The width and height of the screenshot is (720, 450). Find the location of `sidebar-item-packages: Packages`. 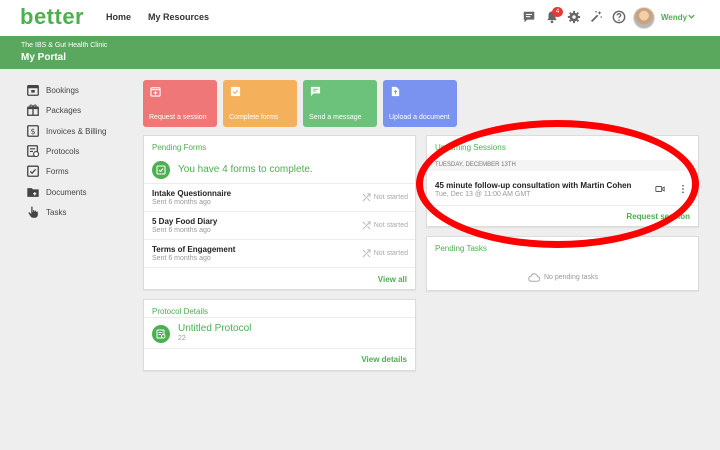

sidebar-item-packages: Packages is located at coordinates (53, 110).